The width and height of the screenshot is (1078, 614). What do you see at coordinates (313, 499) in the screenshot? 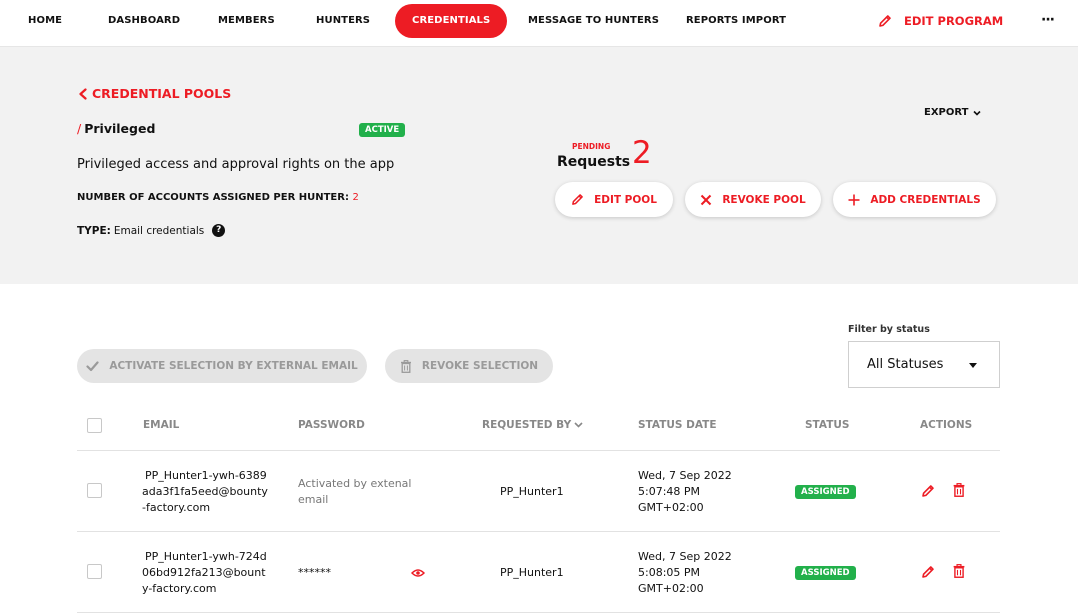
I see `password-line: email` at bounding box center [313, 499].